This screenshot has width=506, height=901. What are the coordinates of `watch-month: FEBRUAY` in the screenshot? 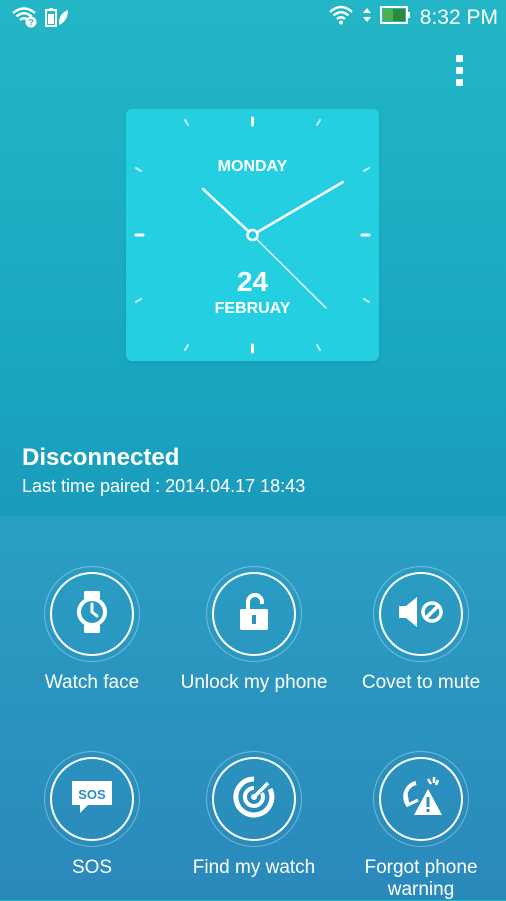 It's located at (252, 308).